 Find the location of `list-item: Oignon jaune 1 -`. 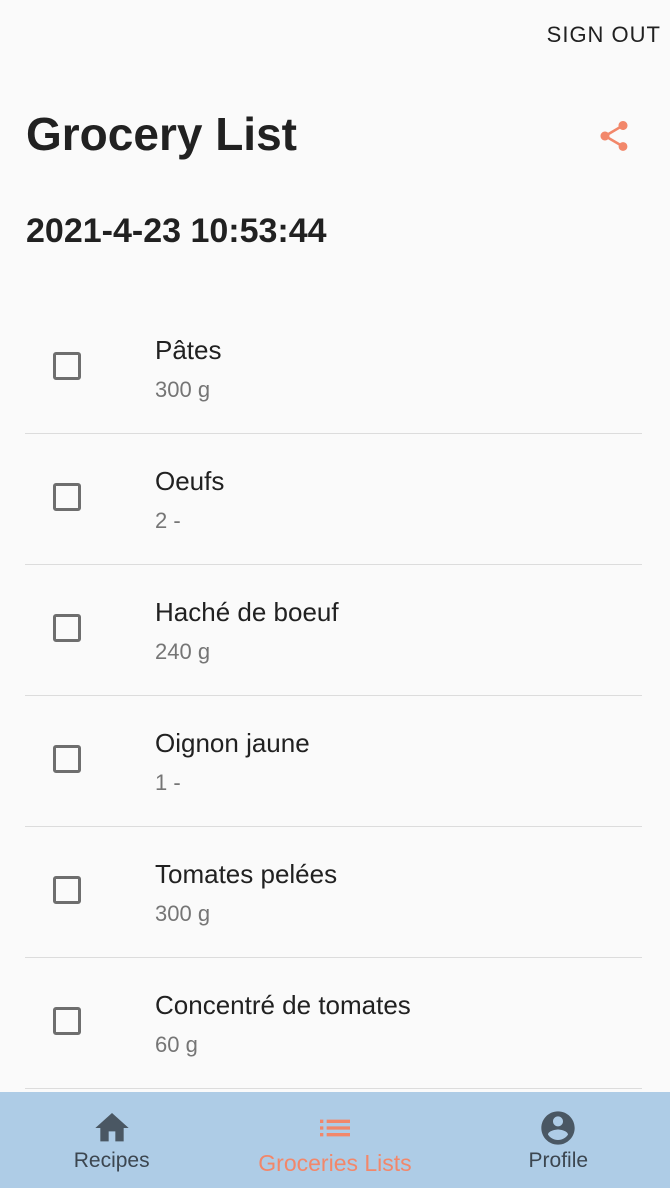

list-item: Oignon jaune 1 - is located at coordinates (333, 761).